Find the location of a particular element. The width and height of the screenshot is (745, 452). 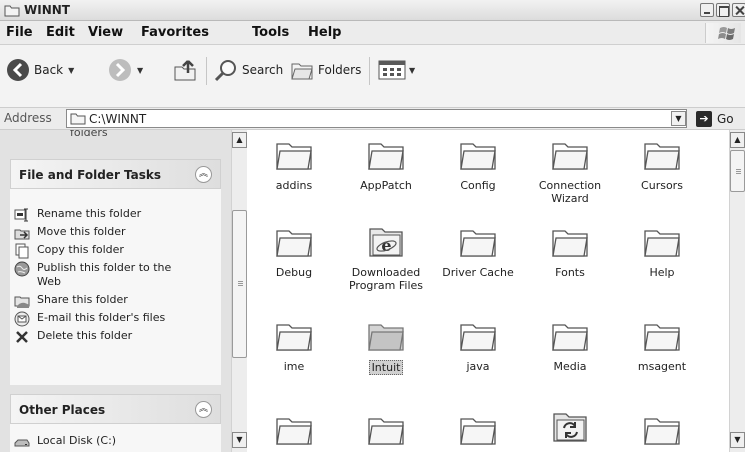

folder-item: ime is located at coordinates (294, 346).